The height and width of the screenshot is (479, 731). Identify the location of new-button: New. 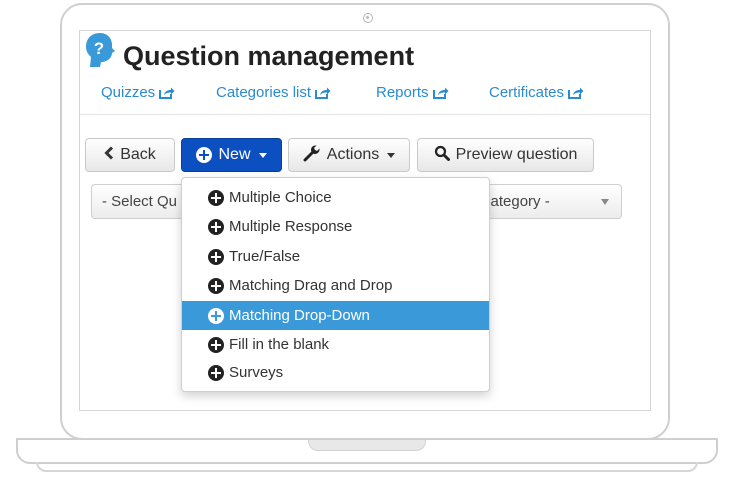
(231, 155).